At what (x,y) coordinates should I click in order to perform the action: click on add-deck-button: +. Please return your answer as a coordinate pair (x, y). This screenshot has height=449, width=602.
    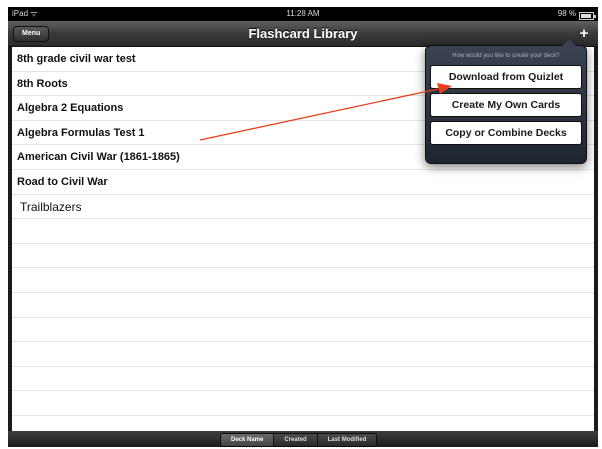
    Looking at the image, I should click on (584, 33).